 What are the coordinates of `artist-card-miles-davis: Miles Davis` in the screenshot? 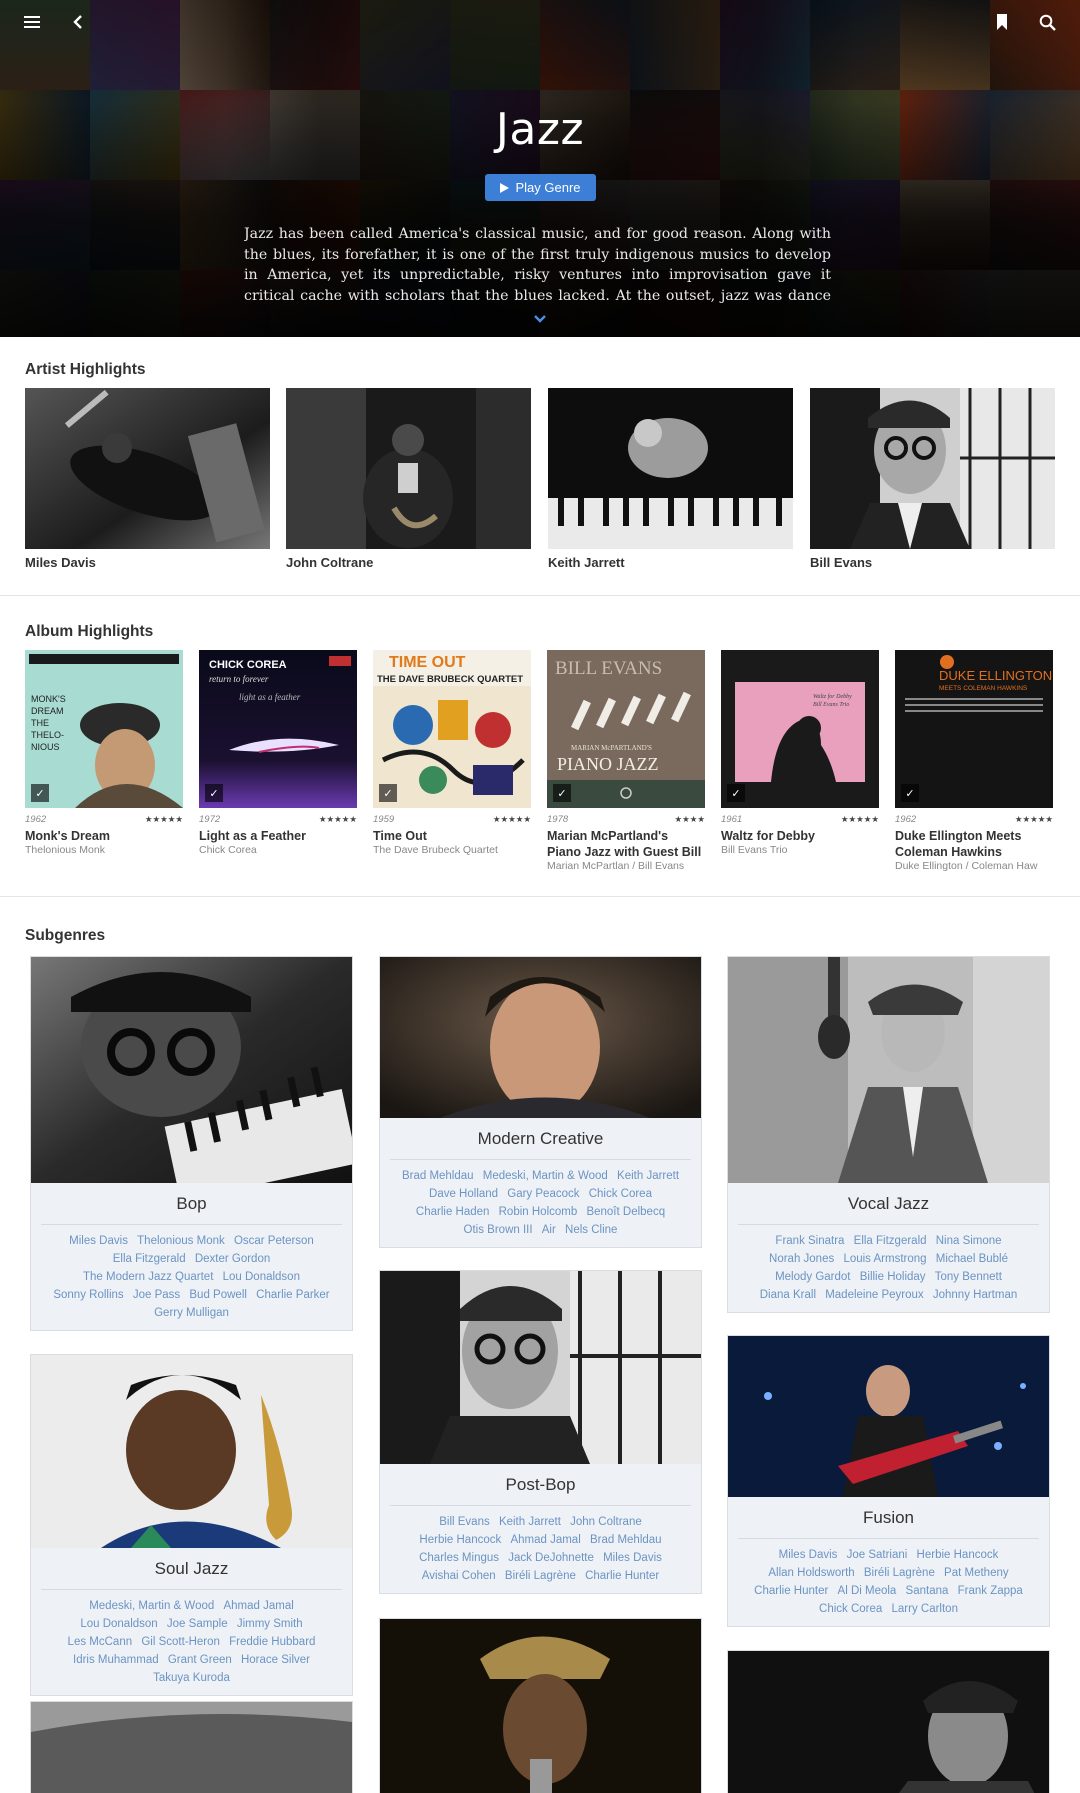 It's located at (147, 479).